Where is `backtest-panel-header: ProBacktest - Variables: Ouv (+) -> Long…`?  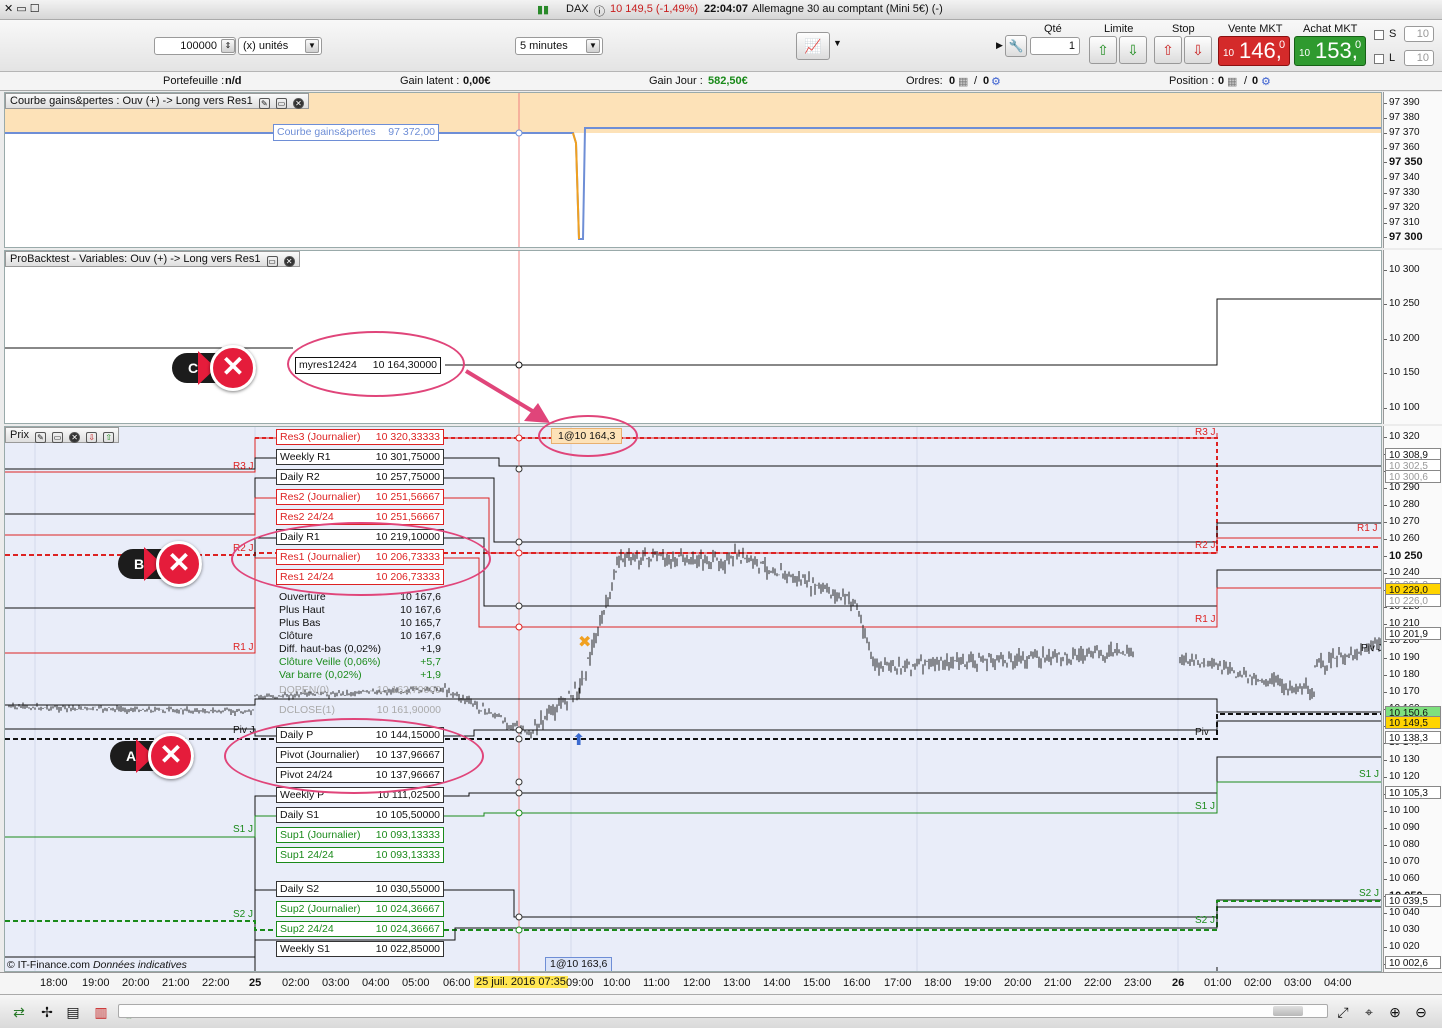
backtest-panel-header: ProBacktest - Variables: Ouv (+) -> Long… is located at coordinates (152, 259).